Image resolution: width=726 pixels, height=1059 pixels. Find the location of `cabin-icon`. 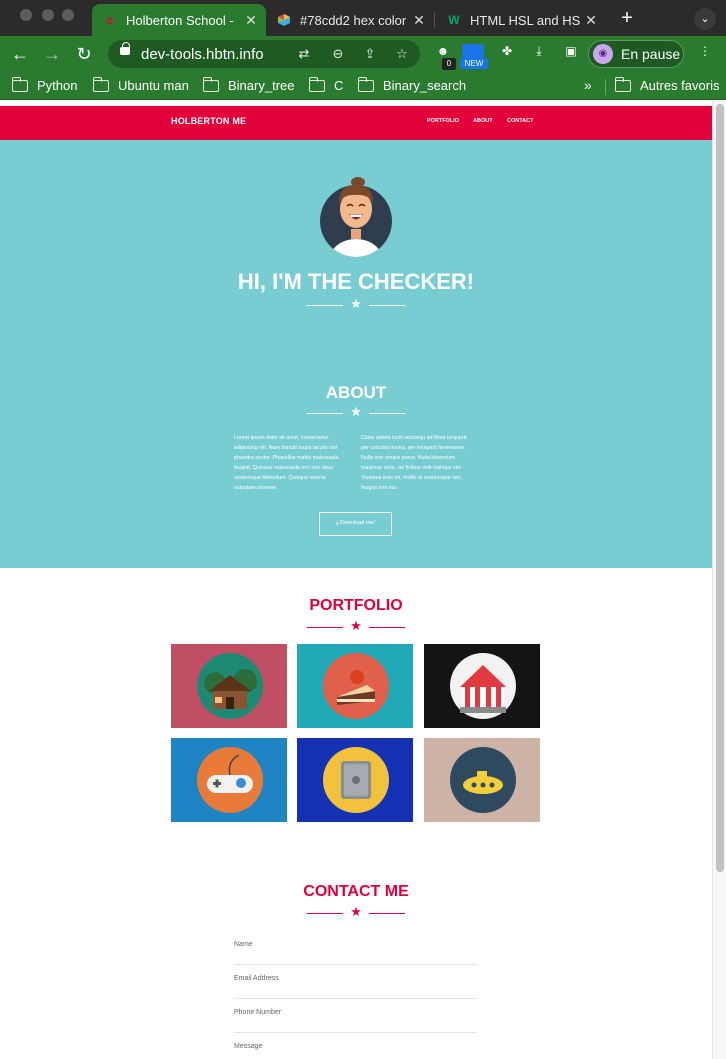

cabin-icon is located at coordinates (230, 686).